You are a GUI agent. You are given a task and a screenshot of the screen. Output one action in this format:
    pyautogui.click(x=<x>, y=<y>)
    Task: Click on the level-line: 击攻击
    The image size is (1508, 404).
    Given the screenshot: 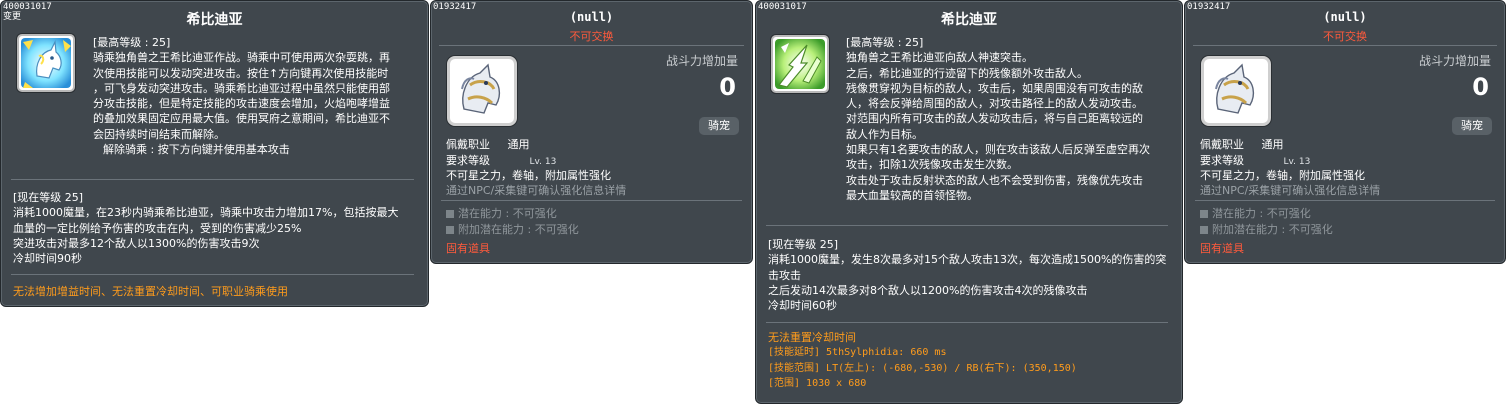 What is the action you would take?
    pyautogui.click(x=784, y=275)
    